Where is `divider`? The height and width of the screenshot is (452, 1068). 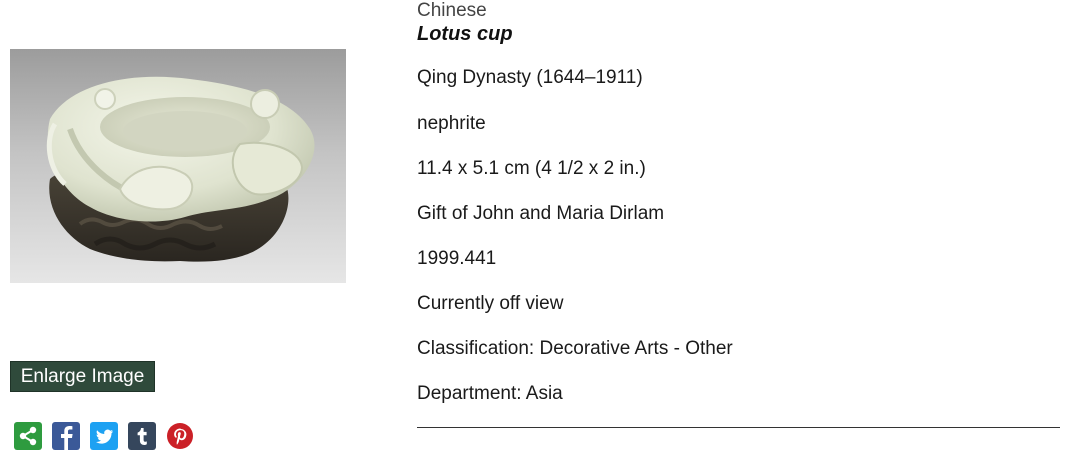 divider is located at coordinates (738, 427).